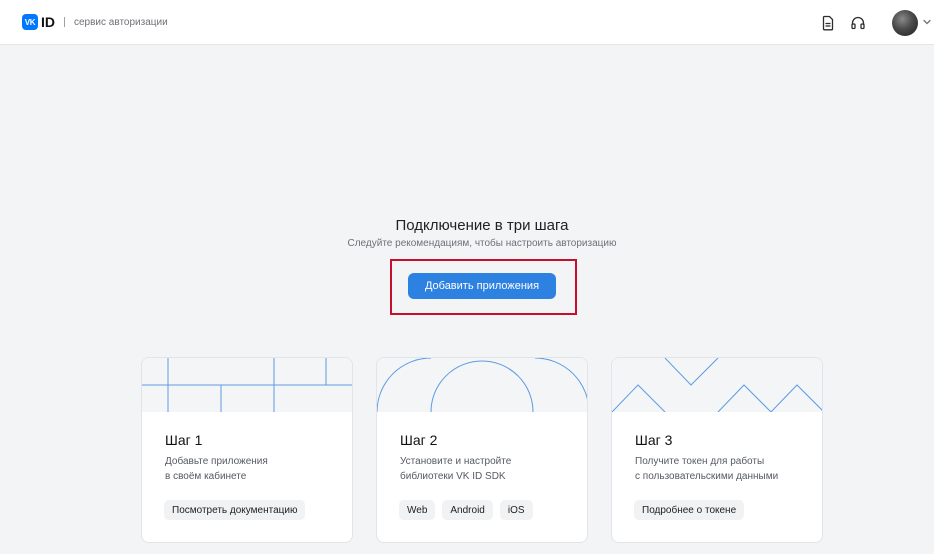 The width and height of the screenshot is (934, 554). What do you see at coordinates (64, 22) in the screenshot?
I see `logo-divider` at bounding box center [64, 22].